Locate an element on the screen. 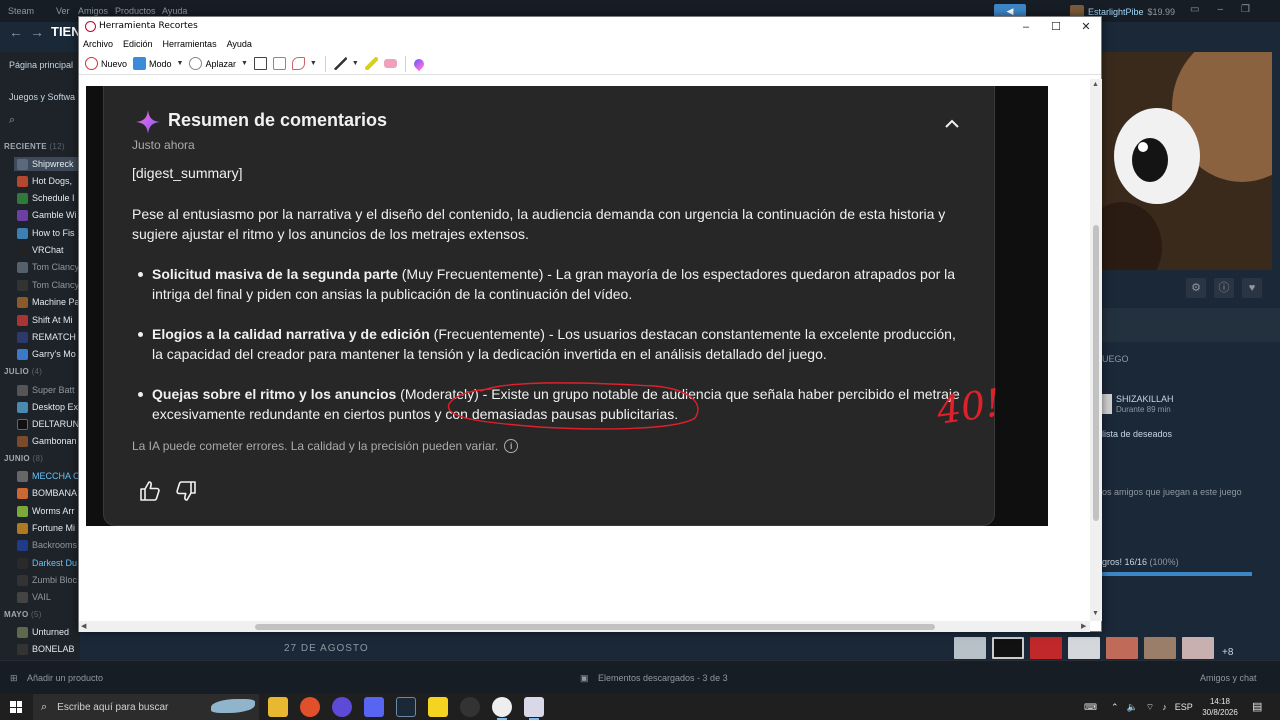  taskbar-search-box: ⌕ Escribe aquí para buscar is located at coordinates (146, 707).